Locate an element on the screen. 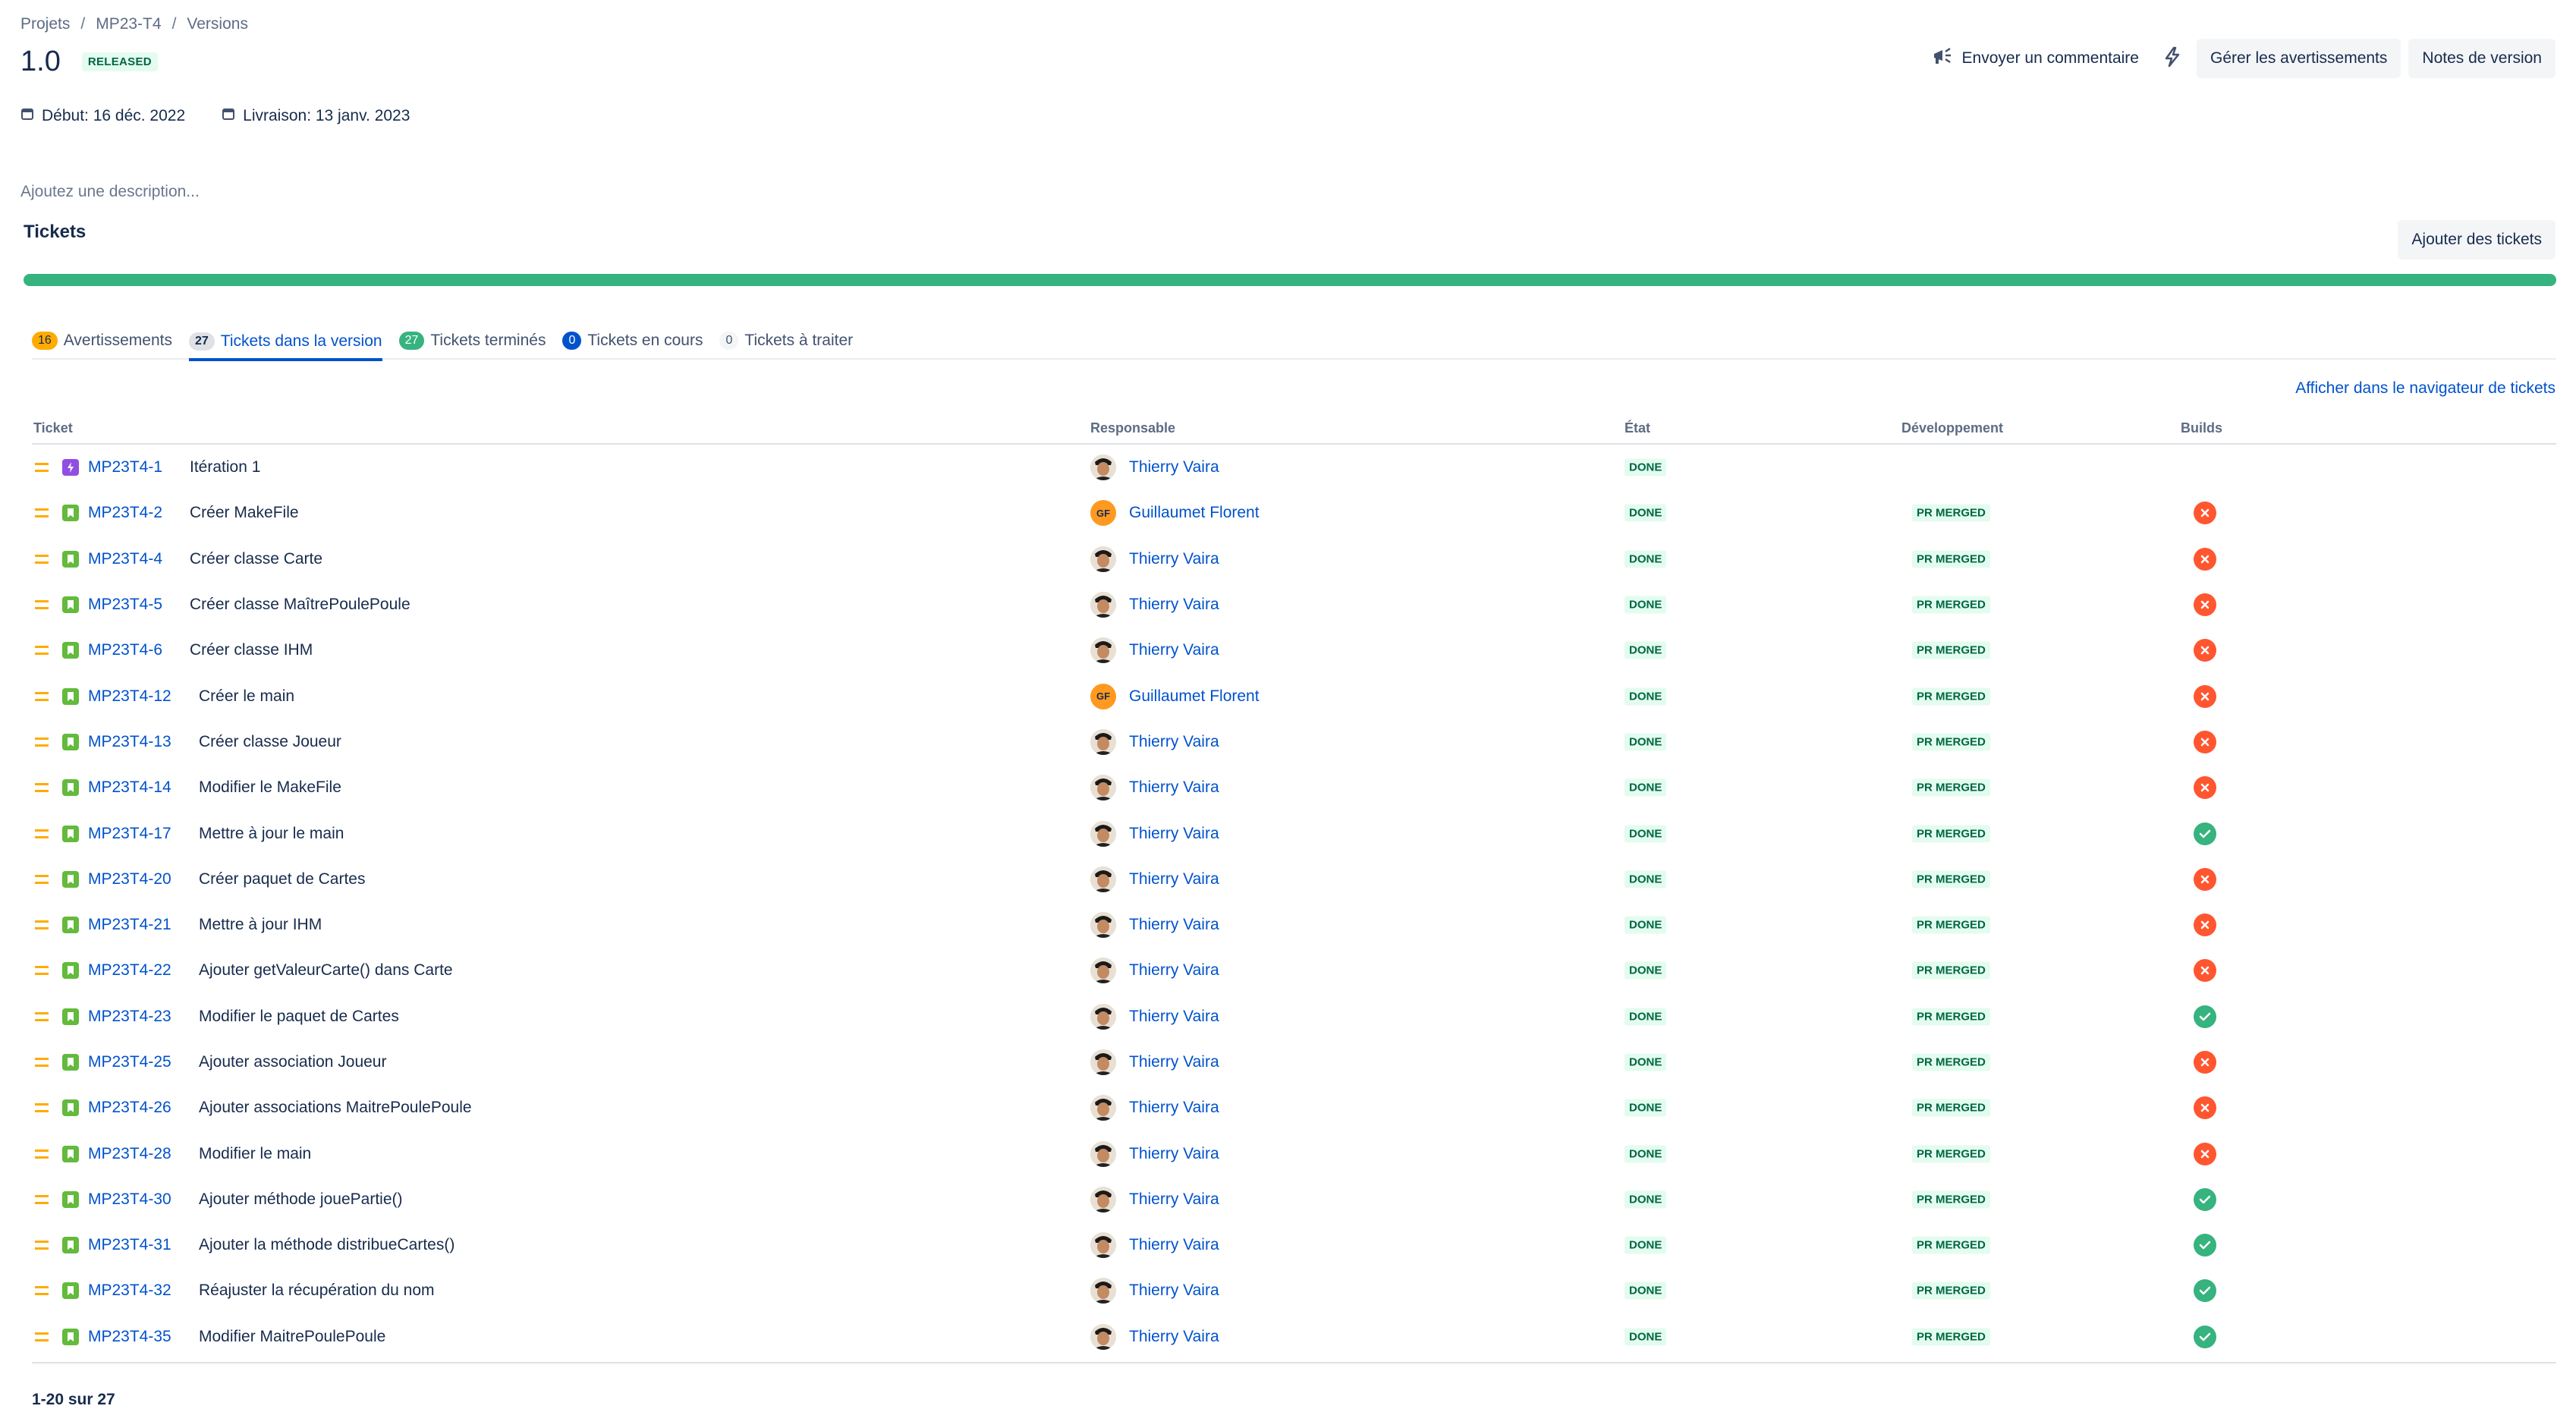  tab-tickets-in-version: 27 Tickets dans la version is located at coordinates (285, 343).